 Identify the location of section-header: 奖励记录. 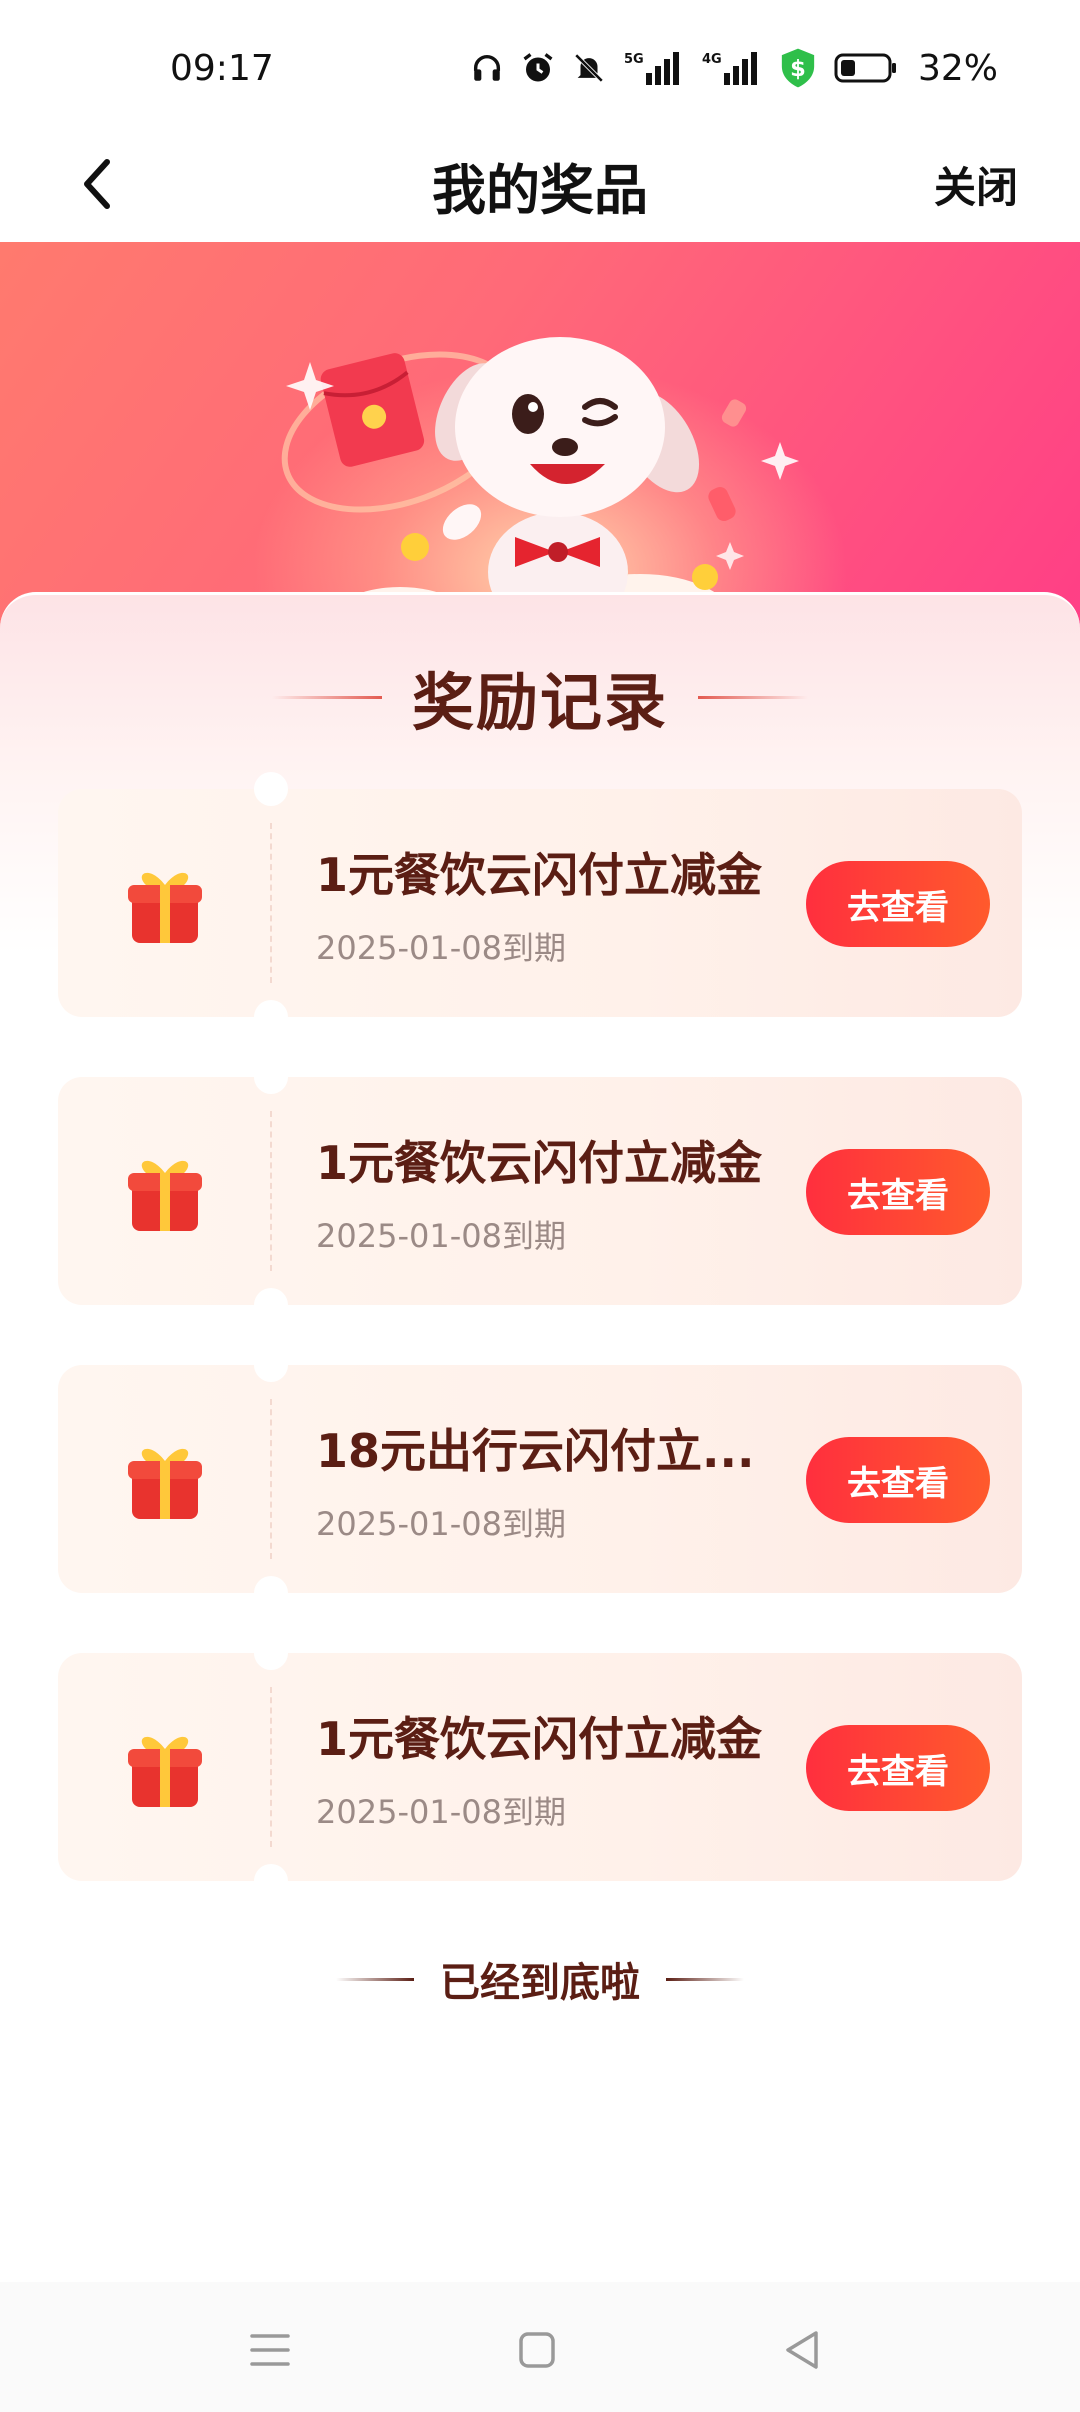
(540, 698).